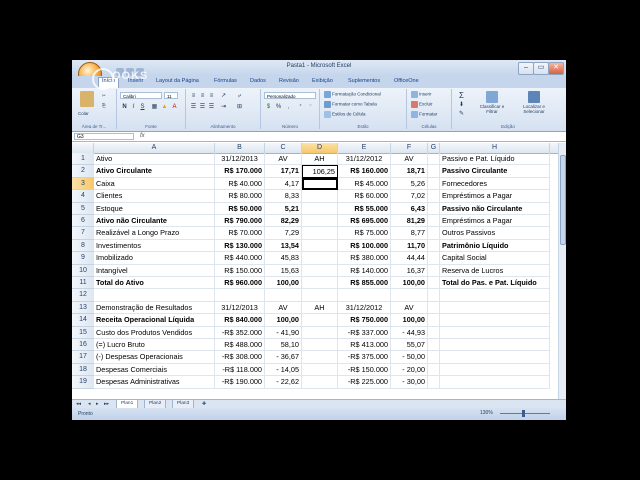  Describe the element at coordinates (495, 233) in the screenshot. I see `cell-h: Outros Passivos` at that location.